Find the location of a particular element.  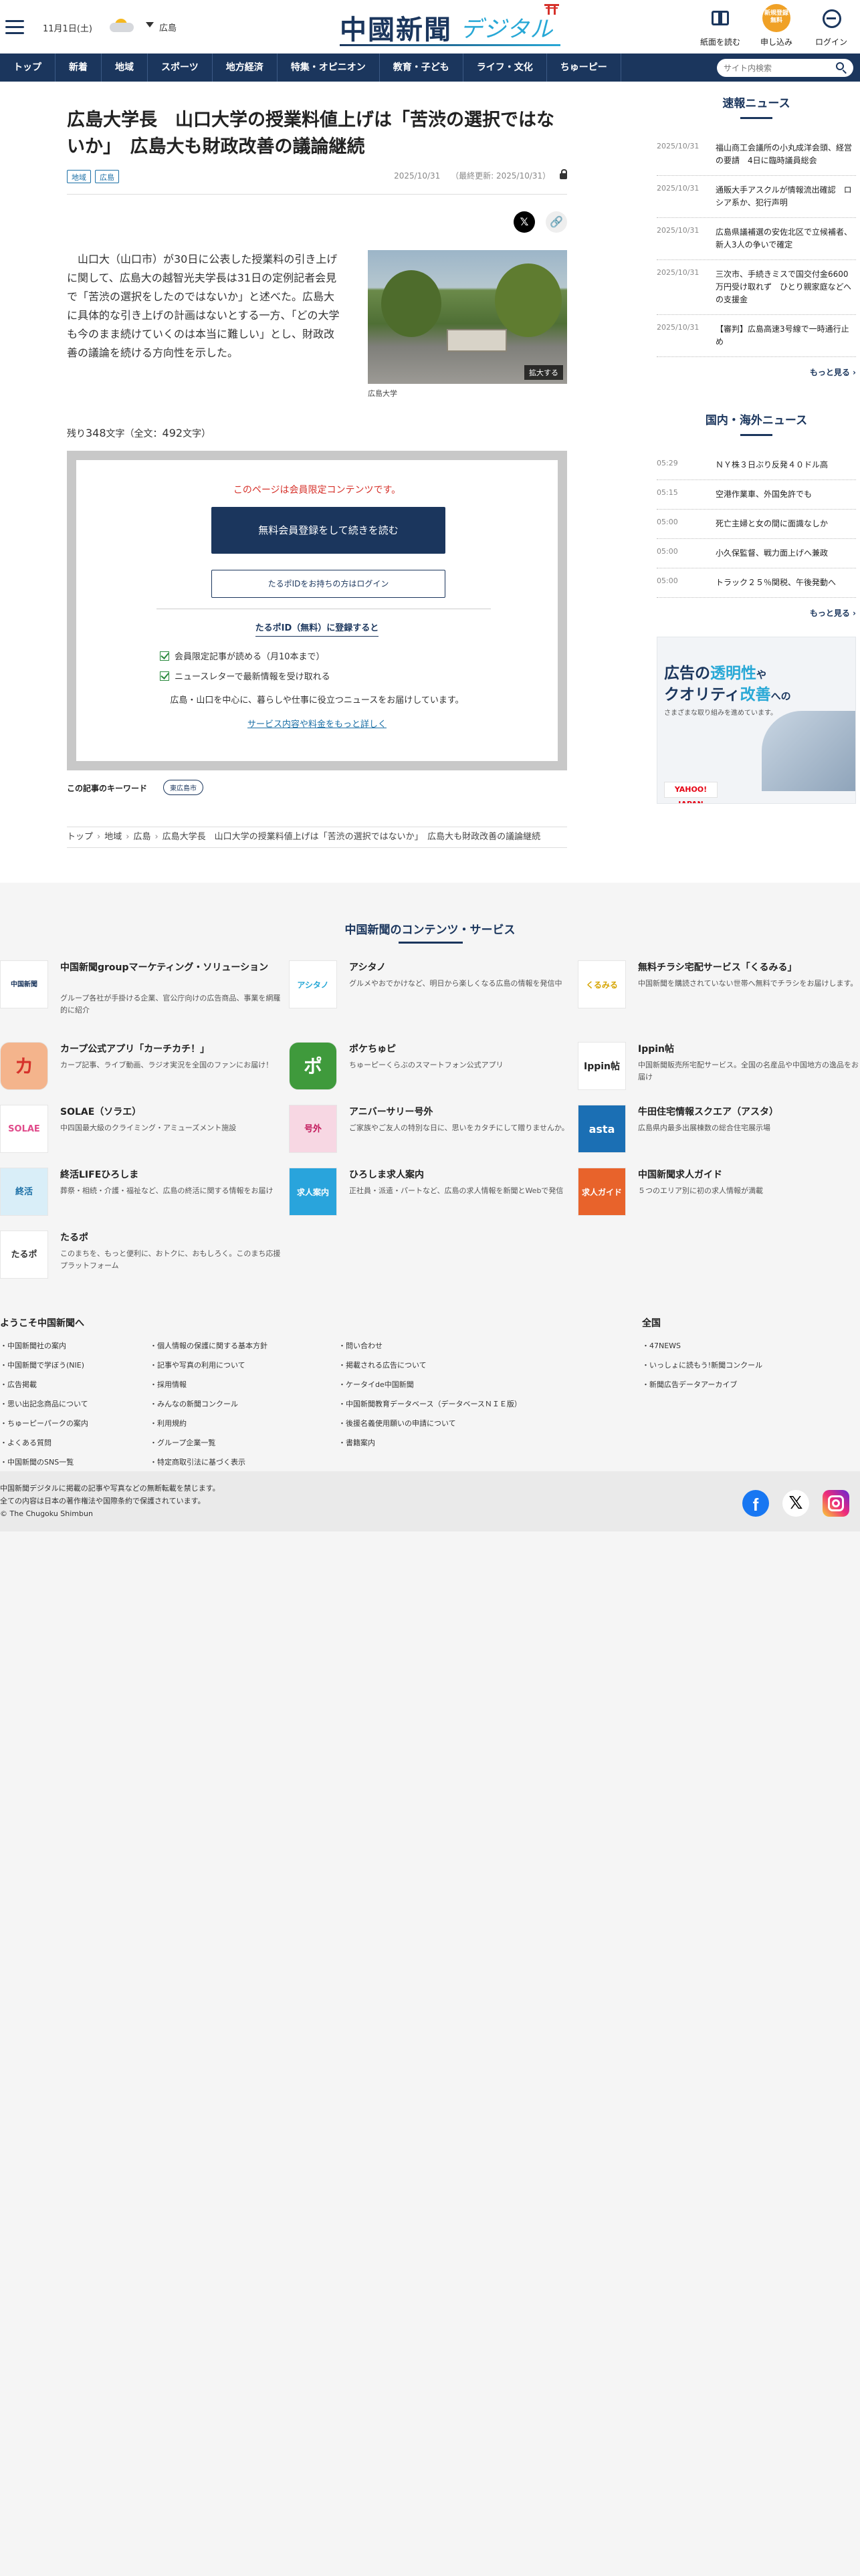

register-button: 無料会員登録をして続きを読む is located at coordinates (328, 530).